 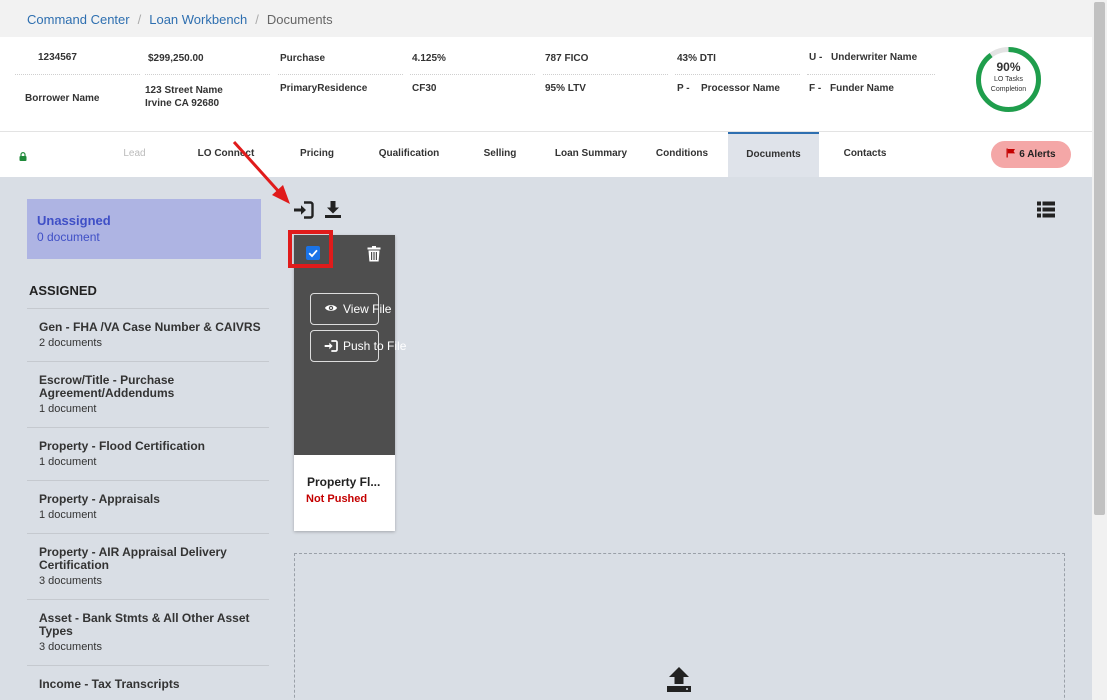 What do you see at coordinates (565, 88) in the screenshot?
I see `ltv-ratio: 95% LTV` at bounding box center [565, 88].